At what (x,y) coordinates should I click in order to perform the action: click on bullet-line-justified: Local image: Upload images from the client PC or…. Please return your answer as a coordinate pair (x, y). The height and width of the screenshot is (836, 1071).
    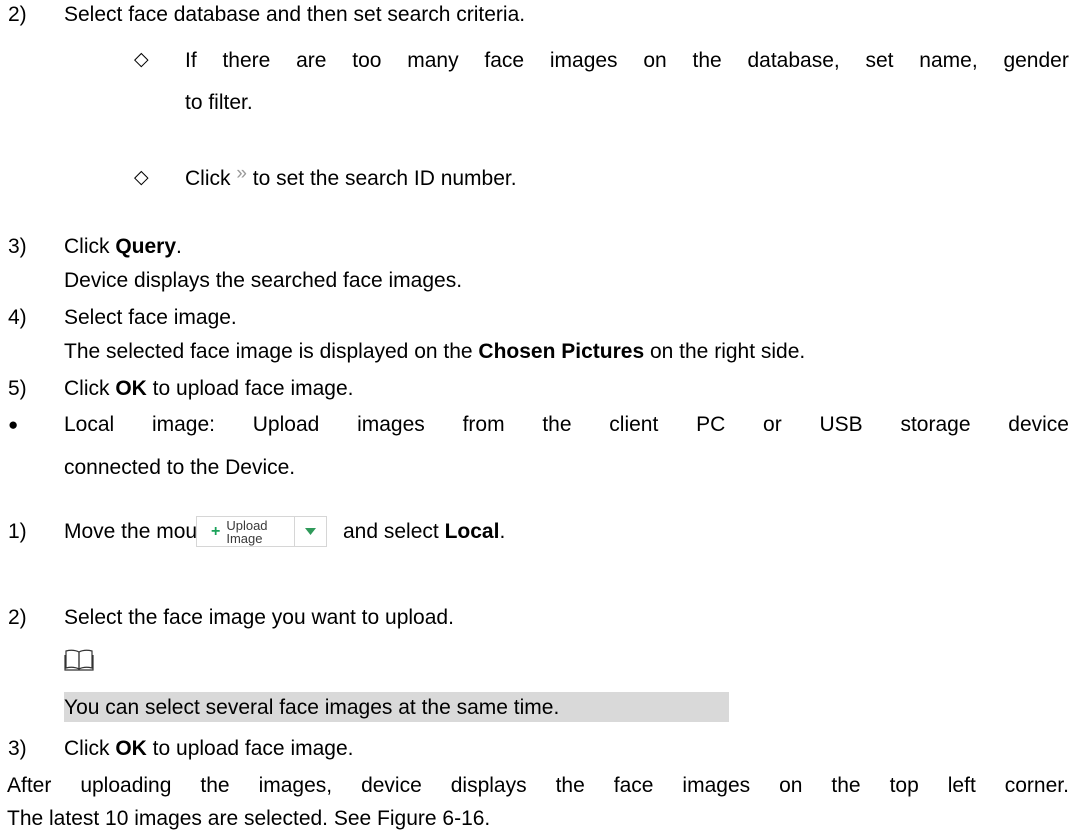
    Looking at the image, I should click on (566, 424).